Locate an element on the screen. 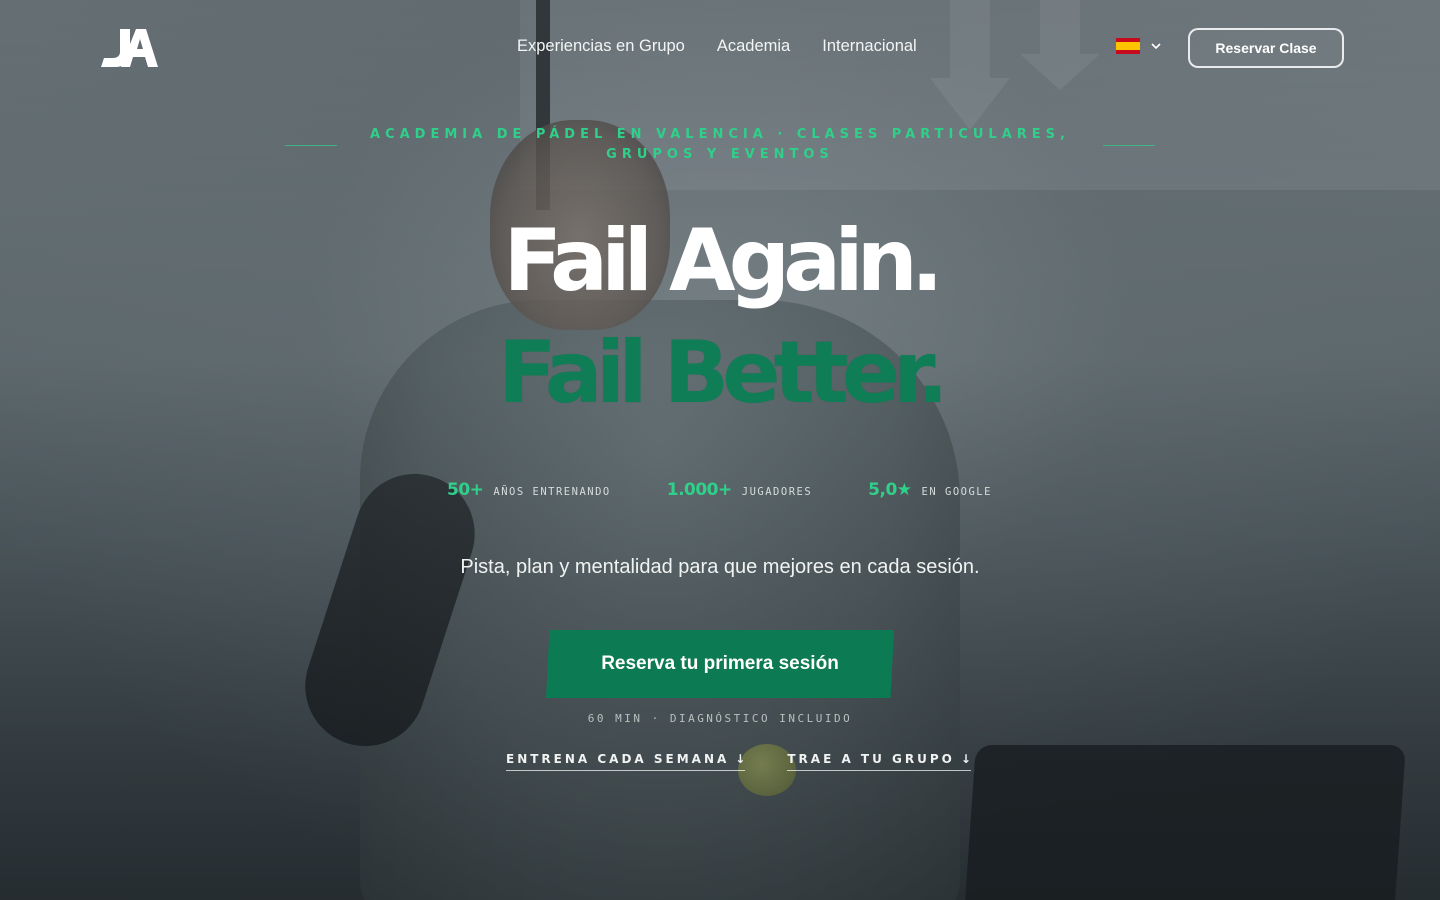 The width and height of the screenshot is (1440, 900). eyebrow-divider-right is located at coordinates (1129, 145).